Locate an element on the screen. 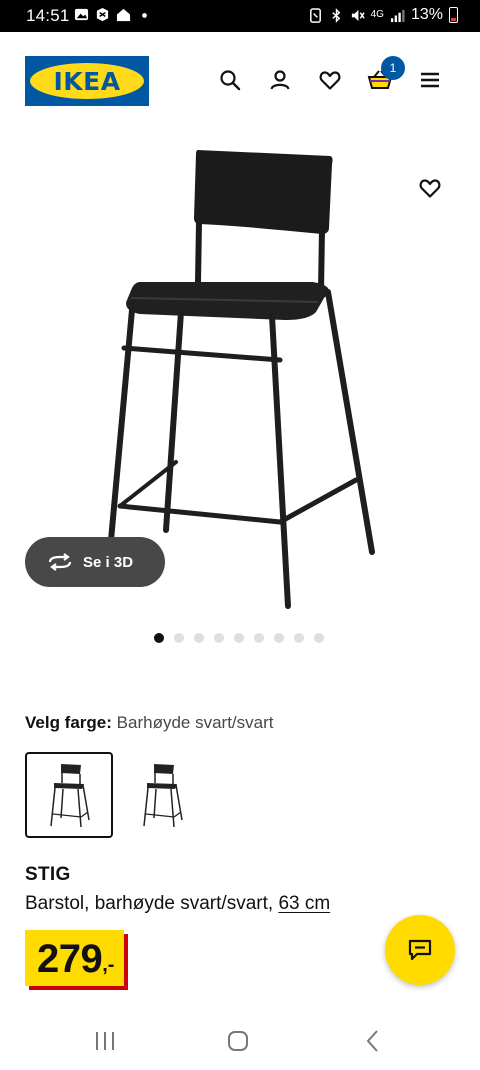  view-3d-button: Se i 3D is located at coordinates (95, 562).